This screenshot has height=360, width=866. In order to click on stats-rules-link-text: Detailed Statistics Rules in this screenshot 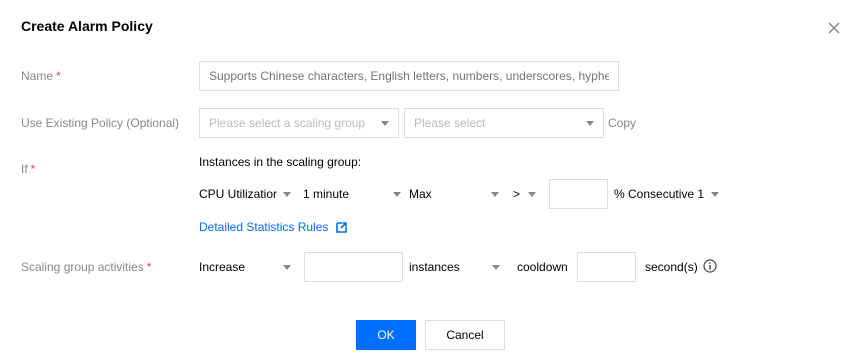, I will do `click(264, 227)`.